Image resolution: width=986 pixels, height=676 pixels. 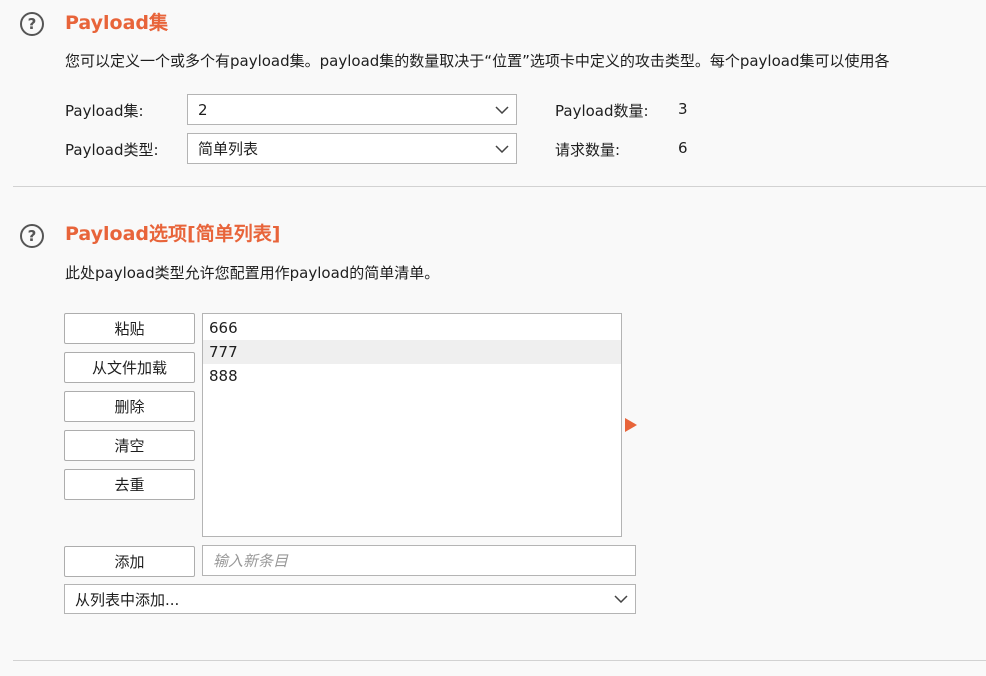 I want to click on payload-options-heading: Payload选项[简单列表], so click(x=173, y=234).